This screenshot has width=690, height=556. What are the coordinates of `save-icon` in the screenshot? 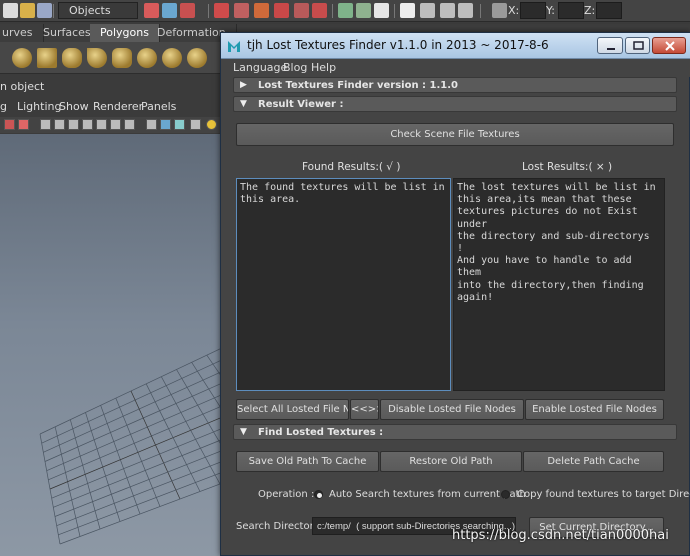 It's located at (44, 10).